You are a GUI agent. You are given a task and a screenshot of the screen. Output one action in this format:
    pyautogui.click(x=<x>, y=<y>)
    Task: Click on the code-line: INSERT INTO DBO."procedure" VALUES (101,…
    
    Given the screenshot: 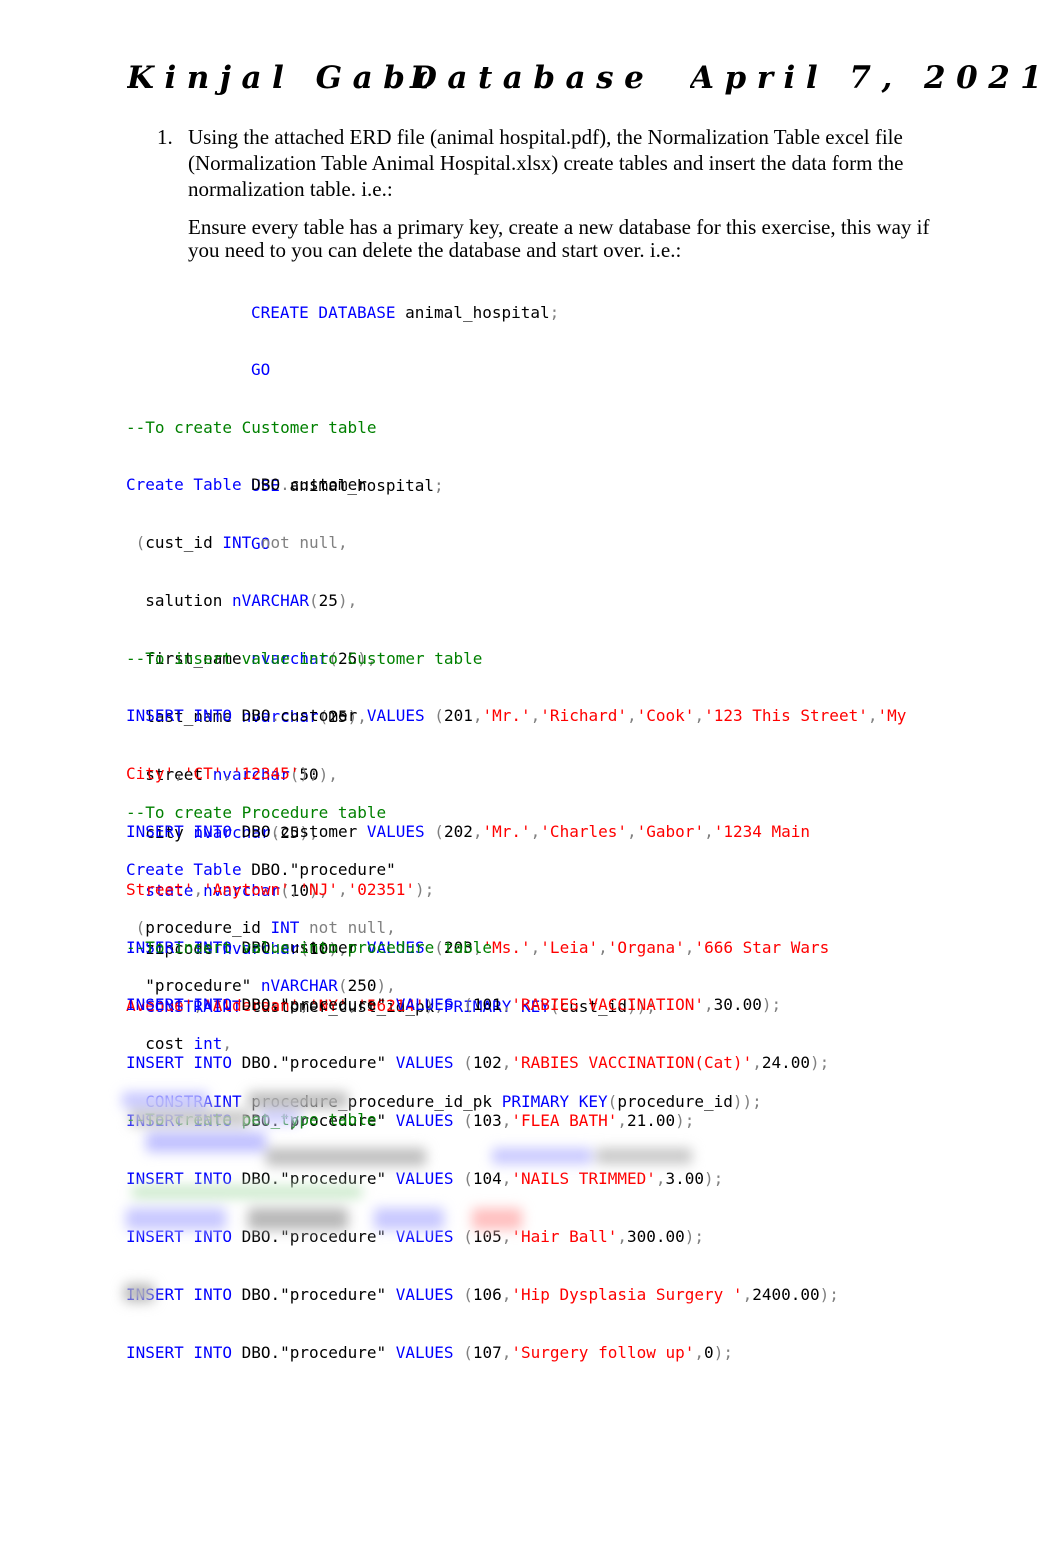 What is the action you would take?
    pyautogui.click(x=454, y=1005)
    